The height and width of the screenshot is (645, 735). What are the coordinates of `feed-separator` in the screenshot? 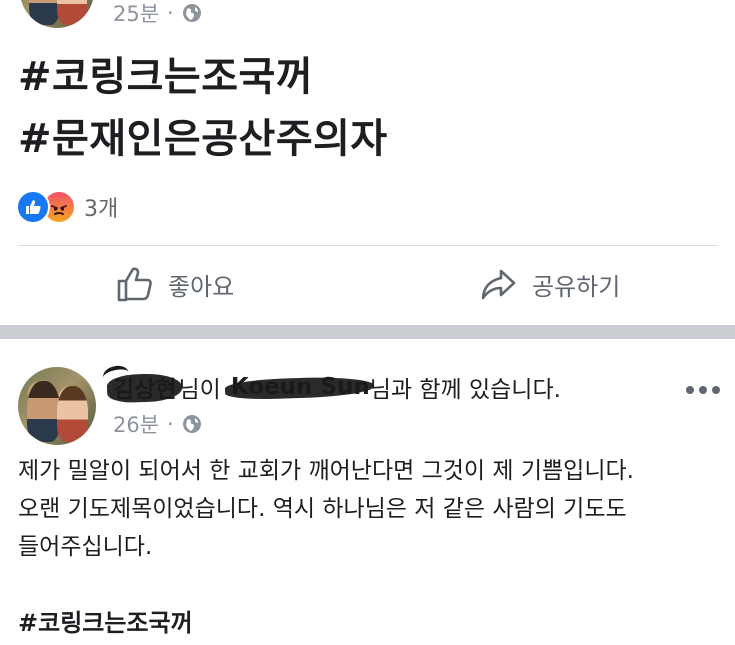 It's located at (367, 332).